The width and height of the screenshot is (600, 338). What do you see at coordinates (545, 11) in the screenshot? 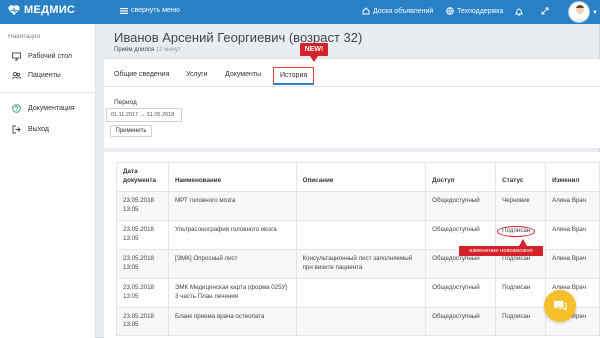
I see `fullscreen-icon` at bounding box center [545, 11].